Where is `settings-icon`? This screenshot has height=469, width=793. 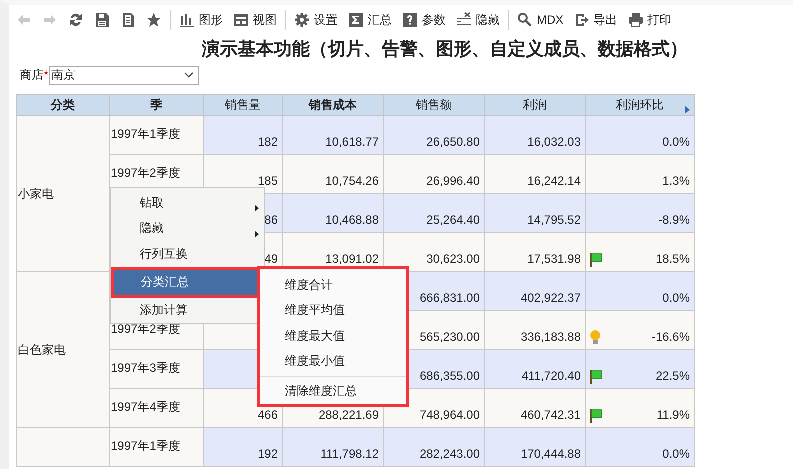
settings-icon is located at coordinates (302, 20).